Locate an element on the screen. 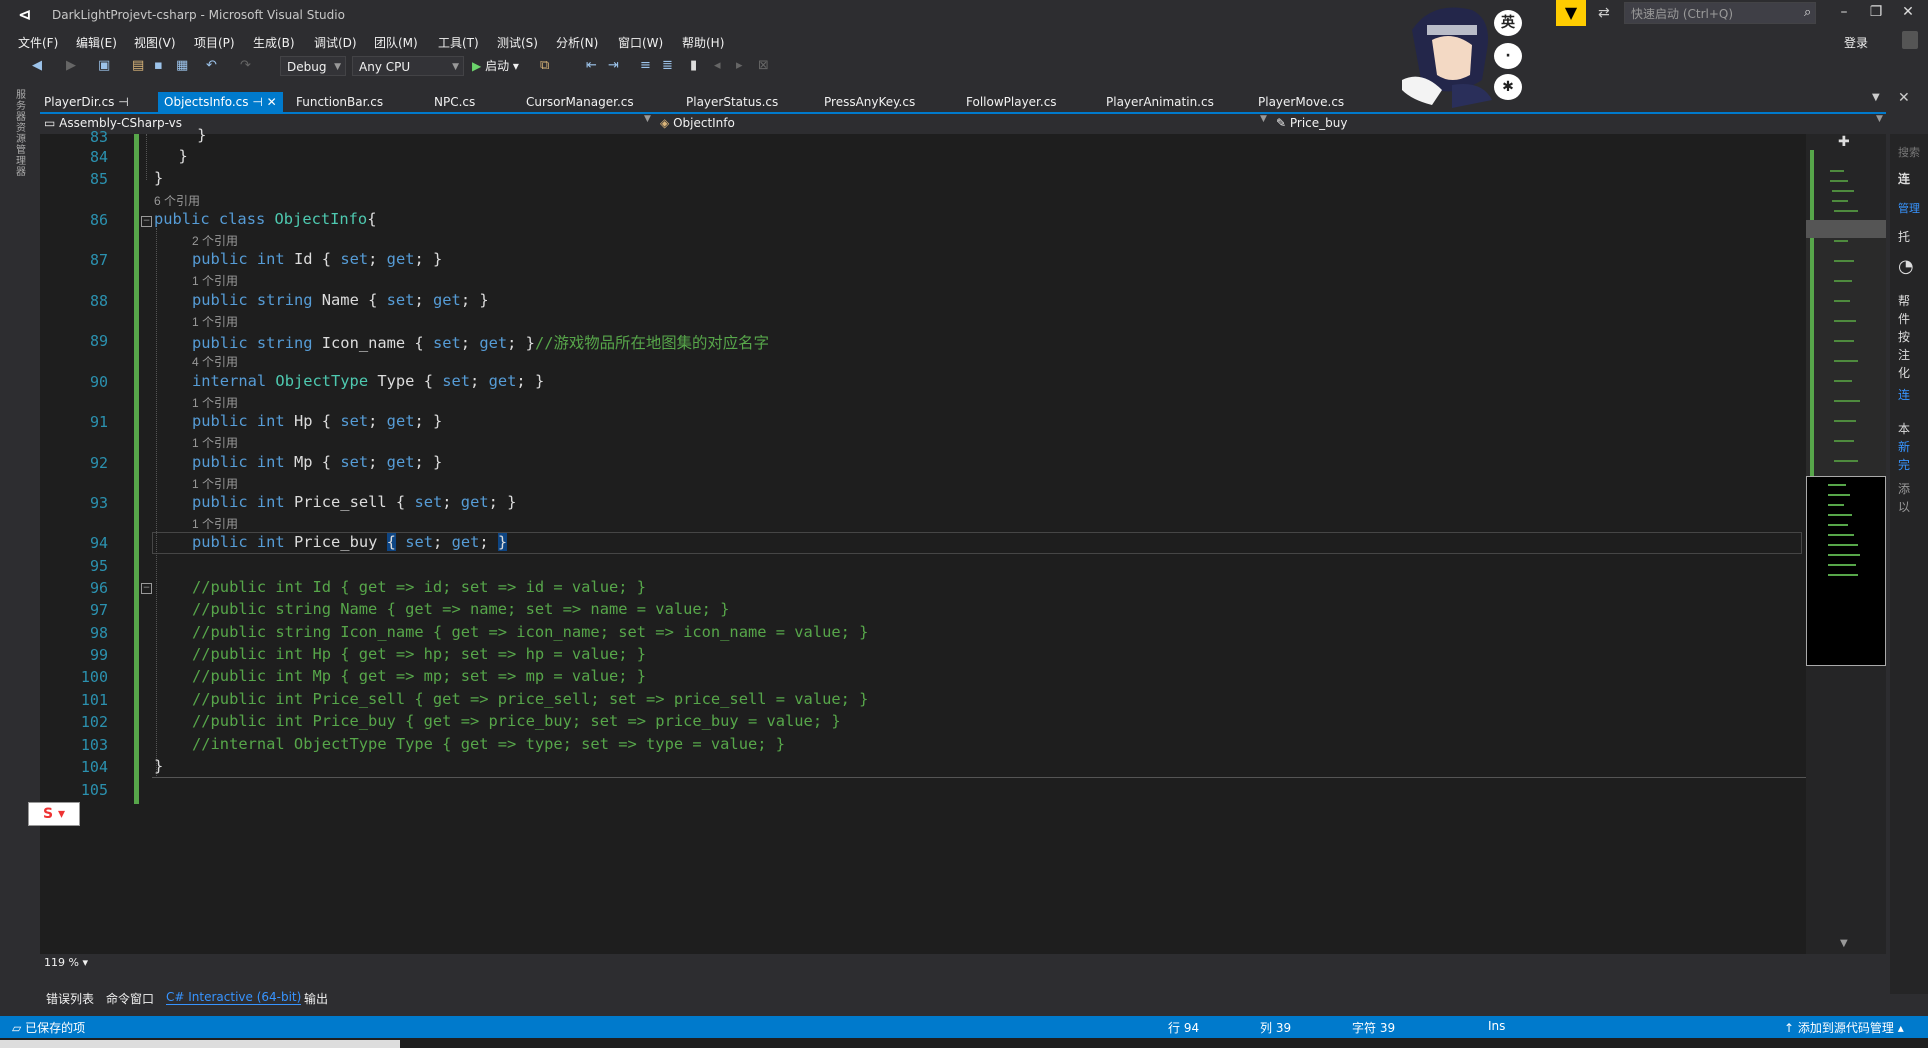  menu-analyze: 分析(N) is located at coordinates (577, 42).